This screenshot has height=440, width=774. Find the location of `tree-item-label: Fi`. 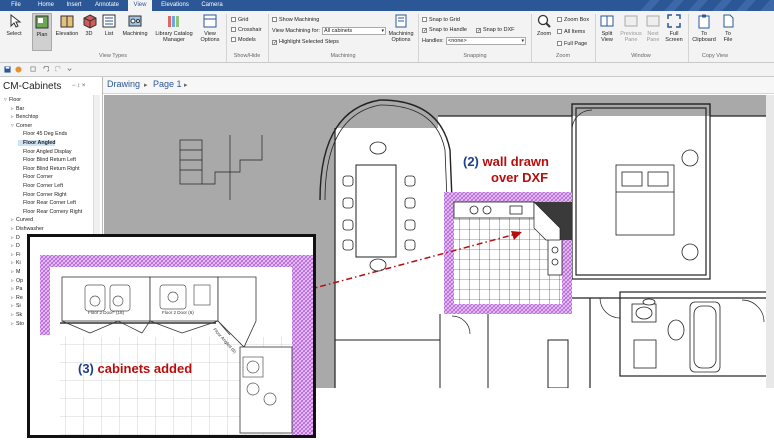

tree-item-label: Fi is located at coordinates (18, 254).